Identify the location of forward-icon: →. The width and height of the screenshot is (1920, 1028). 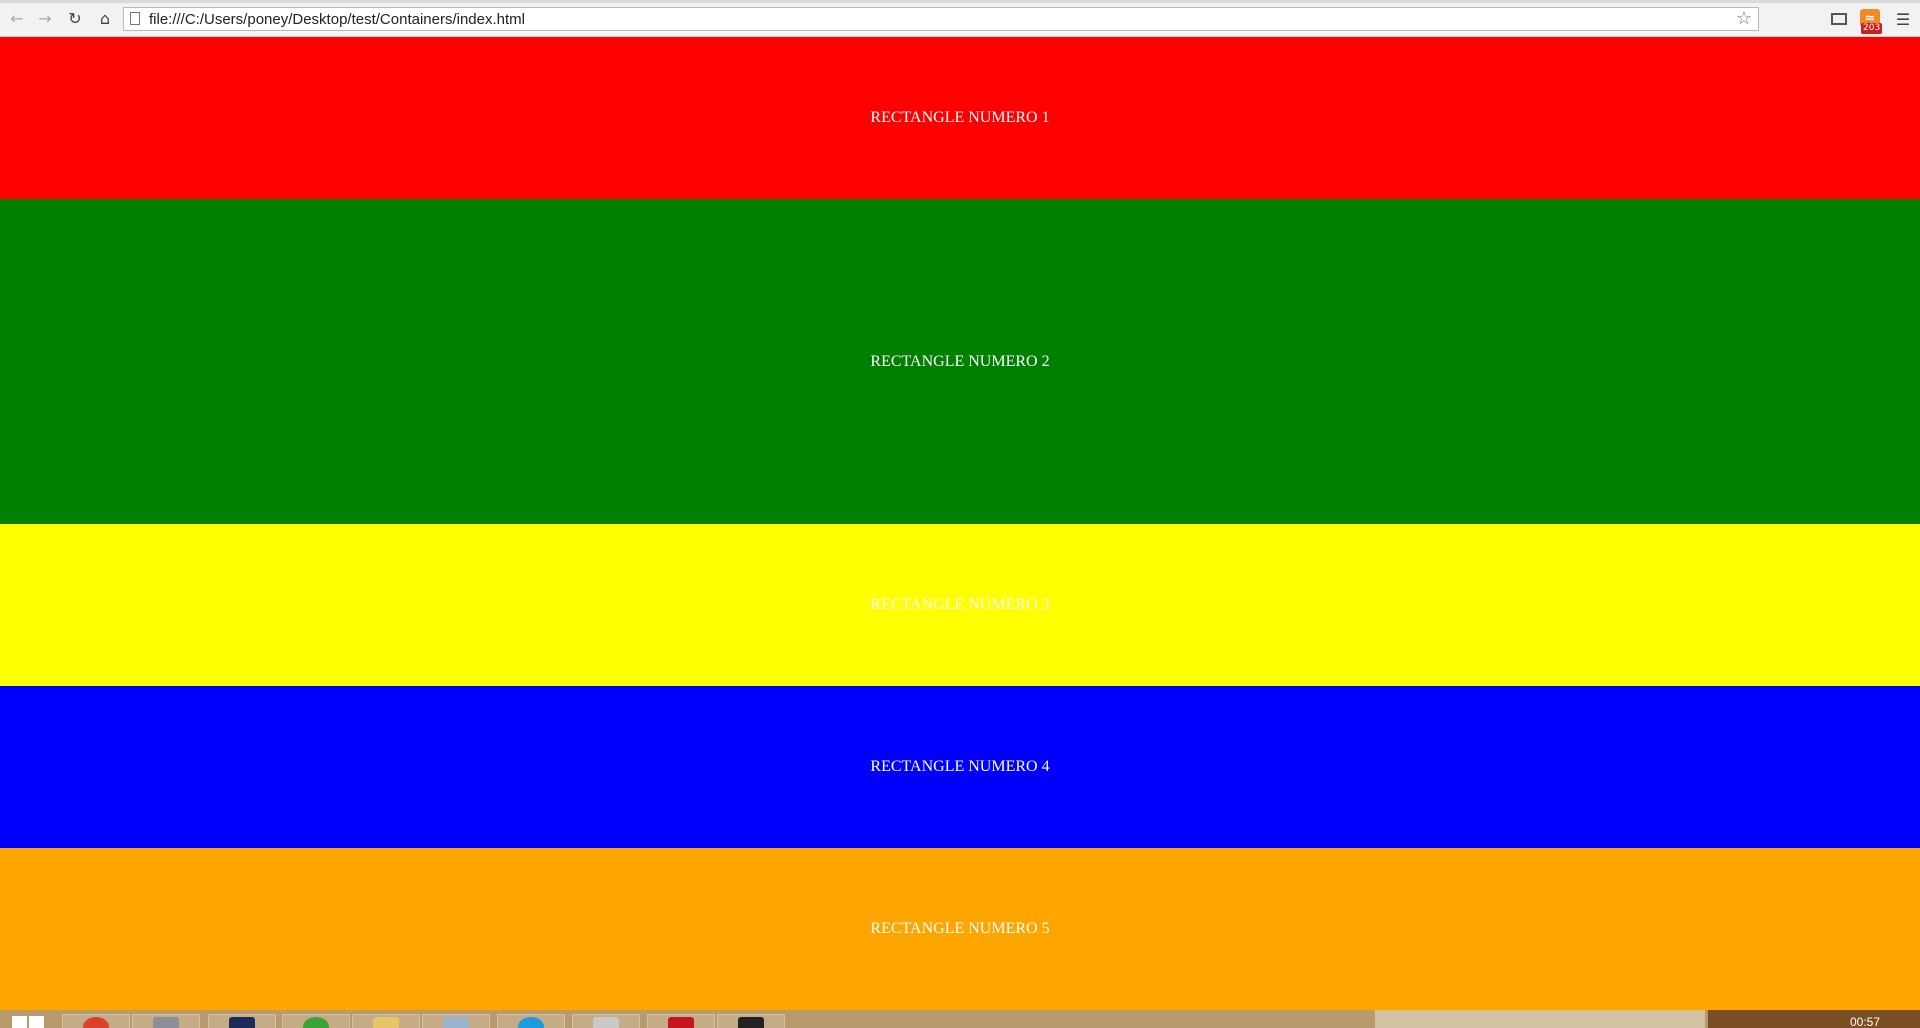
(45, 19).